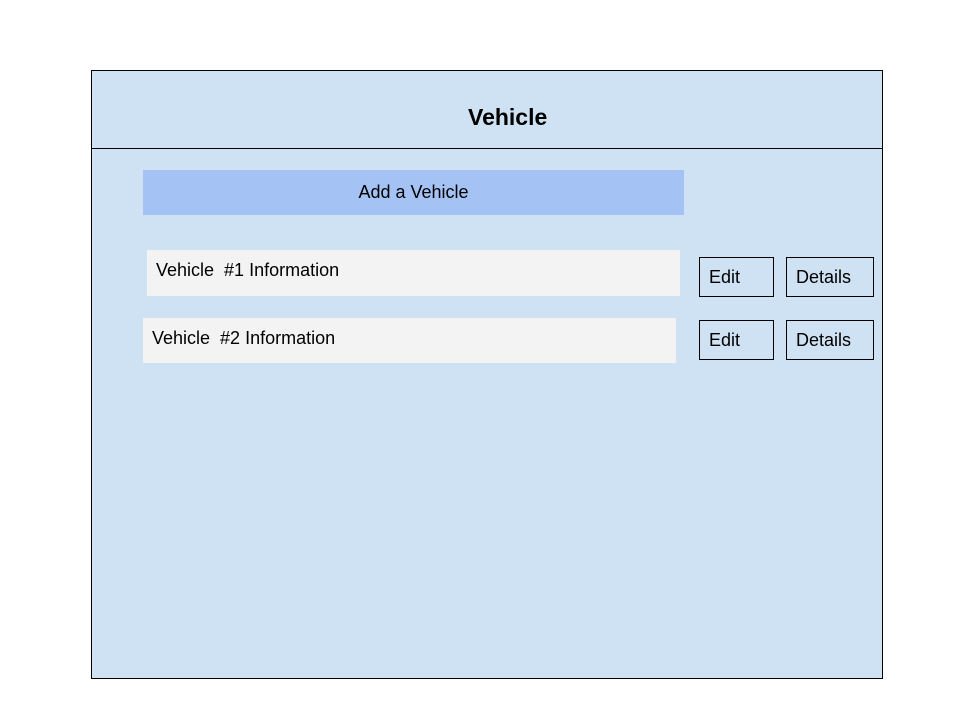  I want to click on vehicle-info-row: Vehicle #2 Information, so click(409, 340).